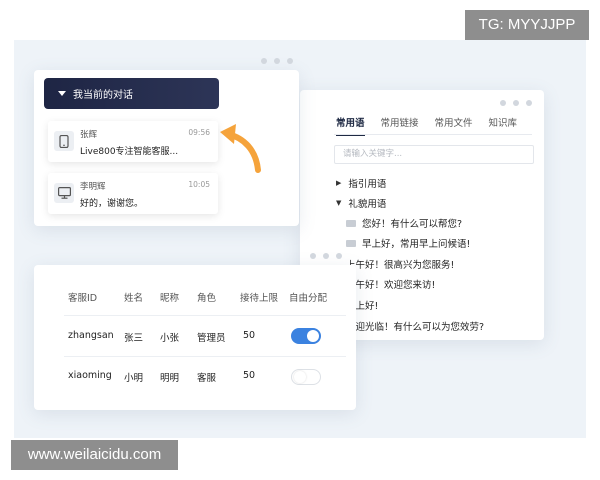  I want to click on phrase-text: 上午好！很高兴为您服务!, so click(400, 265).